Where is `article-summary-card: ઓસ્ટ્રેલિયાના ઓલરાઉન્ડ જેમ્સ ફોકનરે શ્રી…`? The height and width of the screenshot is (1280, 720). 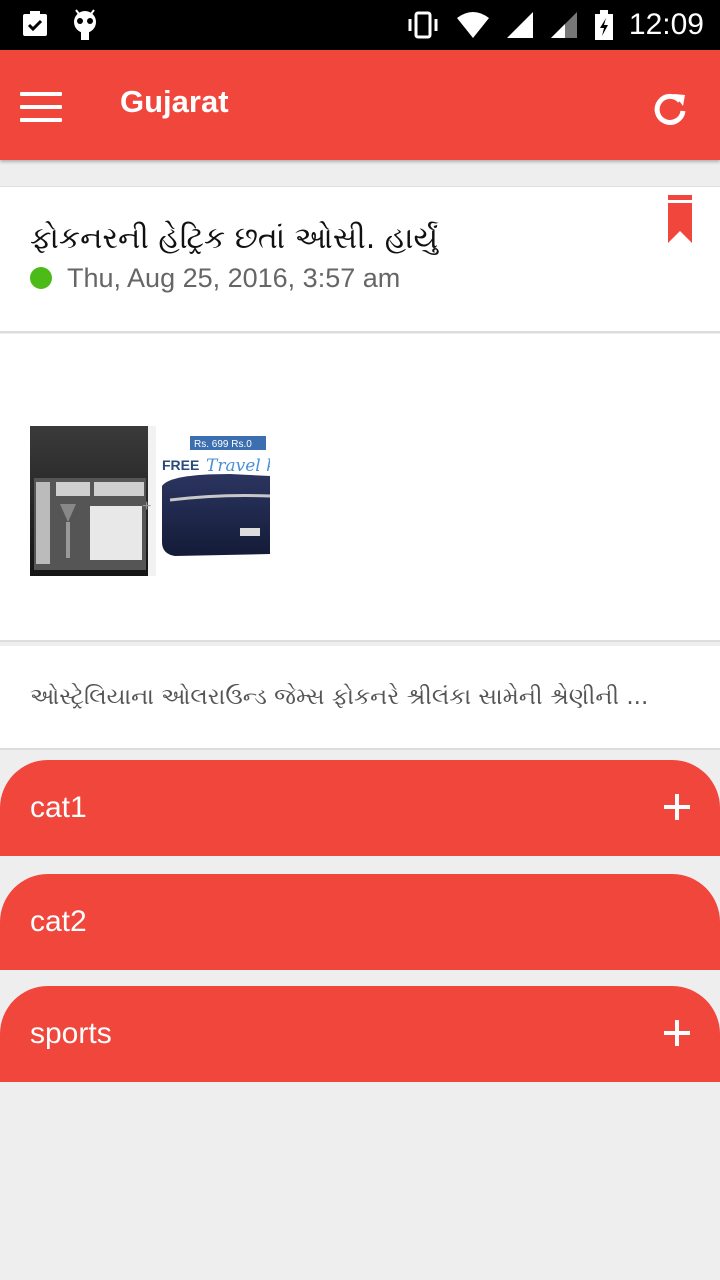
article-summary-card: ઓસ્ટ્રેલિયાના ઓલરાઉન્ડ જેમ્સ ફોકનરે શ્રી… is located at coordinates (360, 698).